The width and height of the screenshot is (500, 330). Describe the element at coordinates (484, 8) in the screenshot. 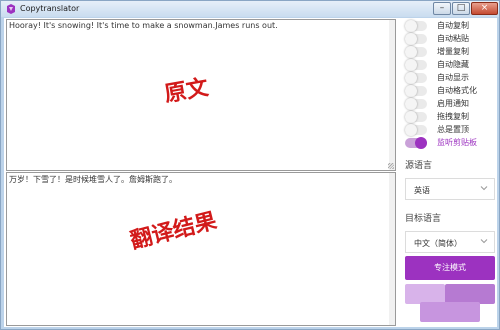

I see `close-button: ×` at that location.